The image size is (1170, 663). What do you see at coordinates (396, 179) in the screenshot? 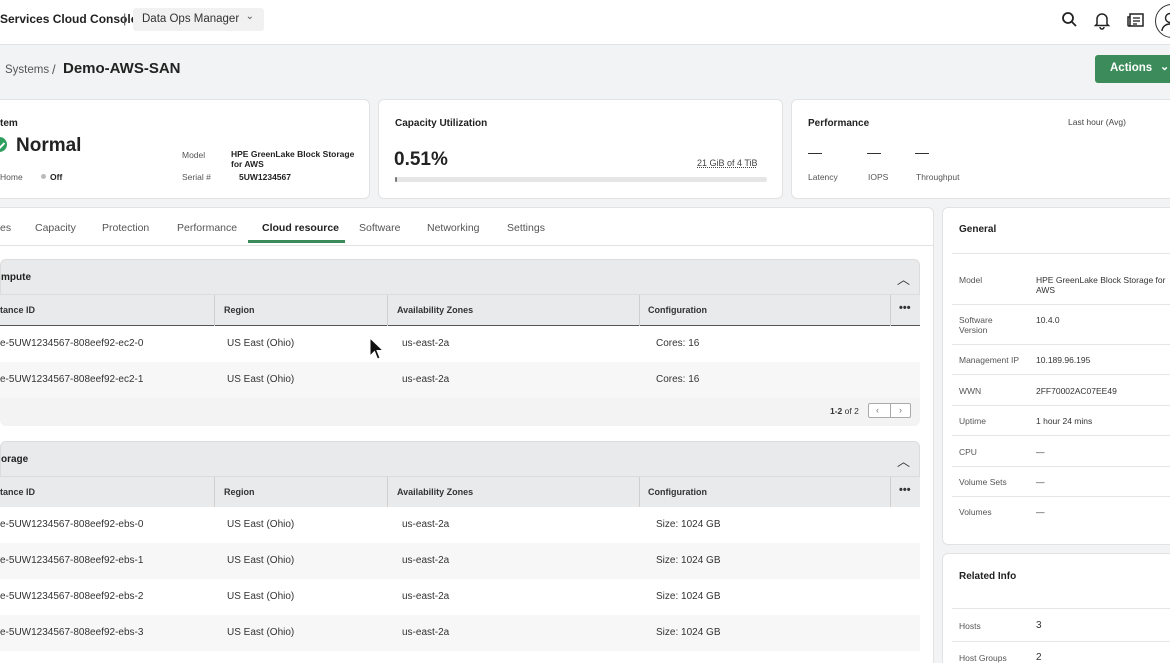
I see `capacity-progress-fill` at bounding box center [396, 179].